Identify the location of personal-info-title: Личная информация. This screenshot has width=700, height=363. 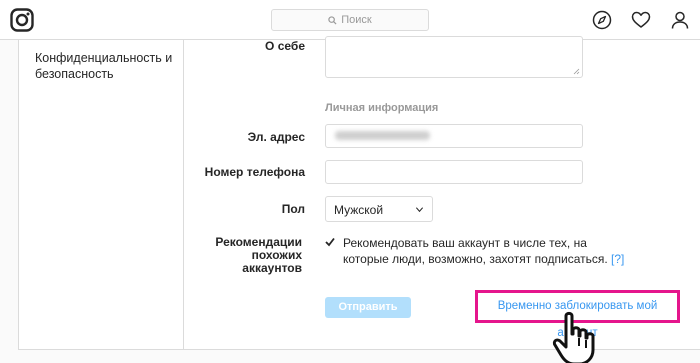
(382, 108).